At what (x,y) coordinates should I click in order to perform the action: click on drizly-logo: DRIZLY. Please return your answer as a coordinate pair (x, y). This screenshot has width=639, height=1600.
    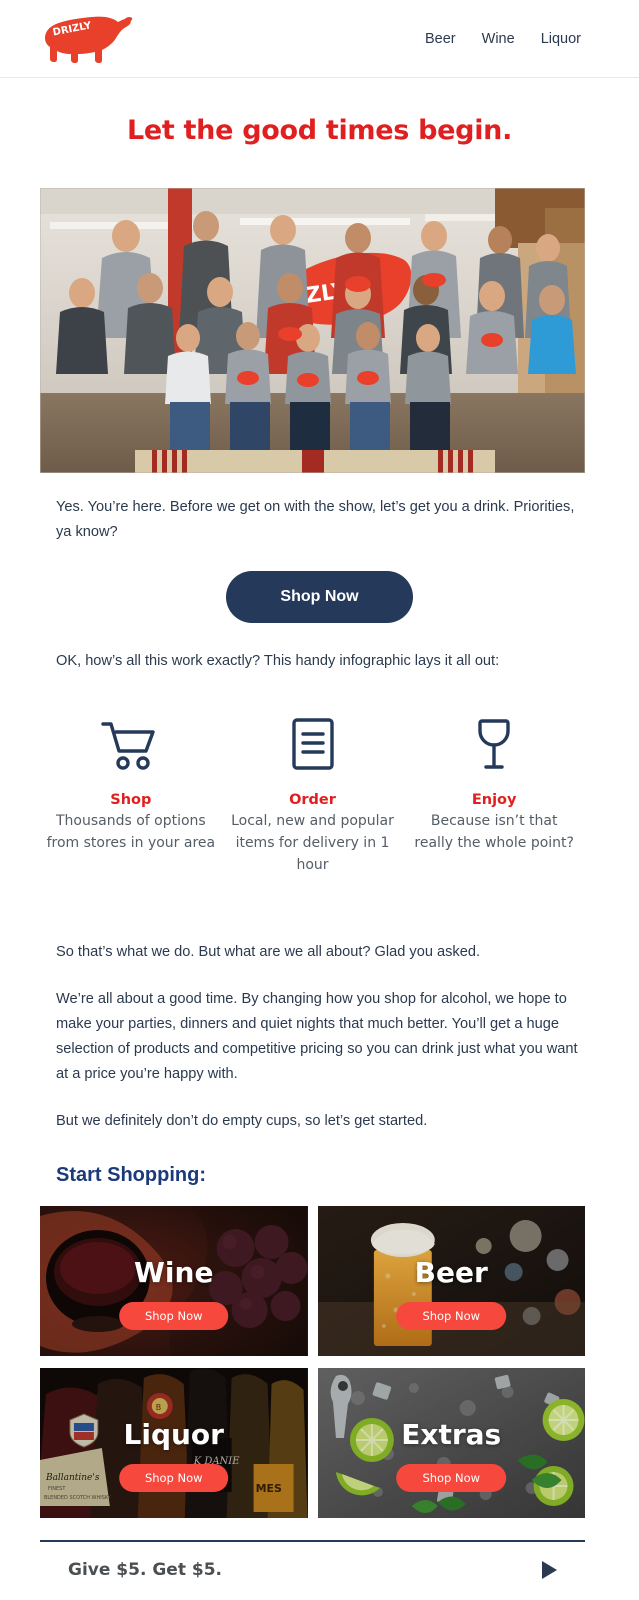
    Looking at the image, I should click on (95, 39).